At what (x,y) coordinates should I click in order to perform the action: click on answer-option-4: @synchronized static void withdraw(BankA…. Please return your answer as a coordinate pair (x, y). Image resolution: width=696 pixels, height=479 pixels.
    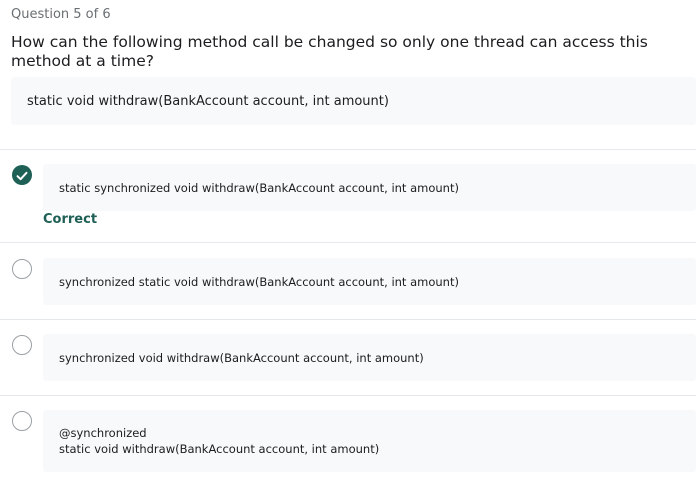
    Looking at the image, I should click on (369, 441).